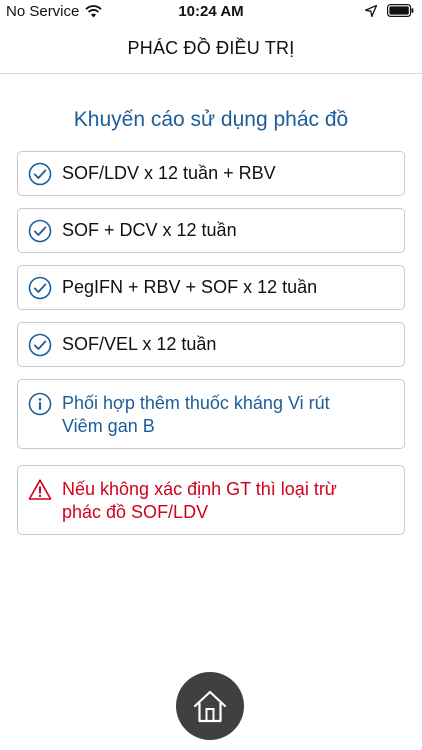  I want to click on recommendation-label: SOF + DCV x 12 tuần, so click(149, 230).